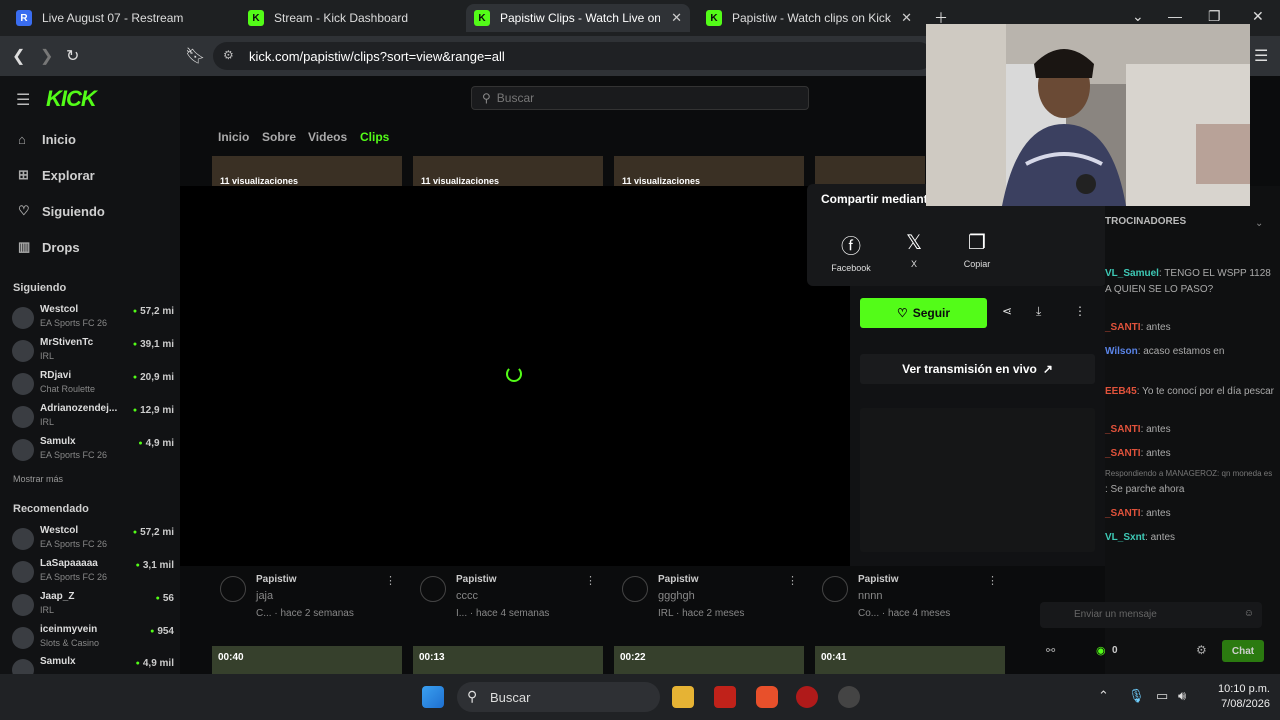 Image resolution: width=1280 pixels, height=720 pixels. What do you see at coordinates (713, 600) in the screenshot?
I see `clip-card: Papistiw ggghgh IRL · hace 2 meses ⋮` at bounding box center [713, 600].